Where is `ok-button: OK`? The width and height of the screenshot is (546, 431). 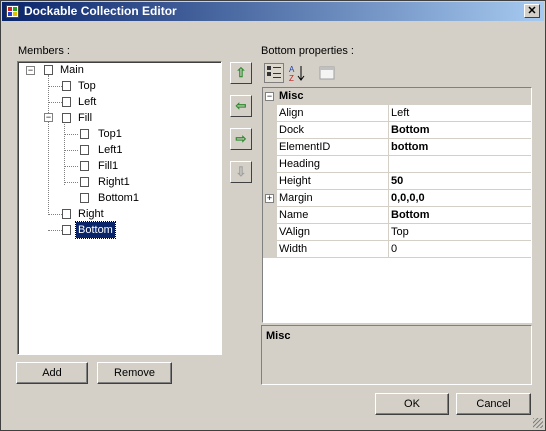 ok-button: OK is located at coordinates (412, 404).